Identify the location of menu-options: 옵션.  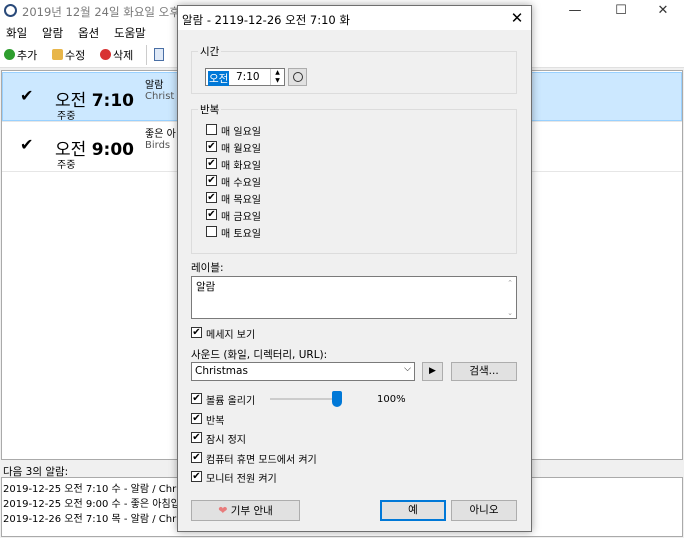
(88, 33).